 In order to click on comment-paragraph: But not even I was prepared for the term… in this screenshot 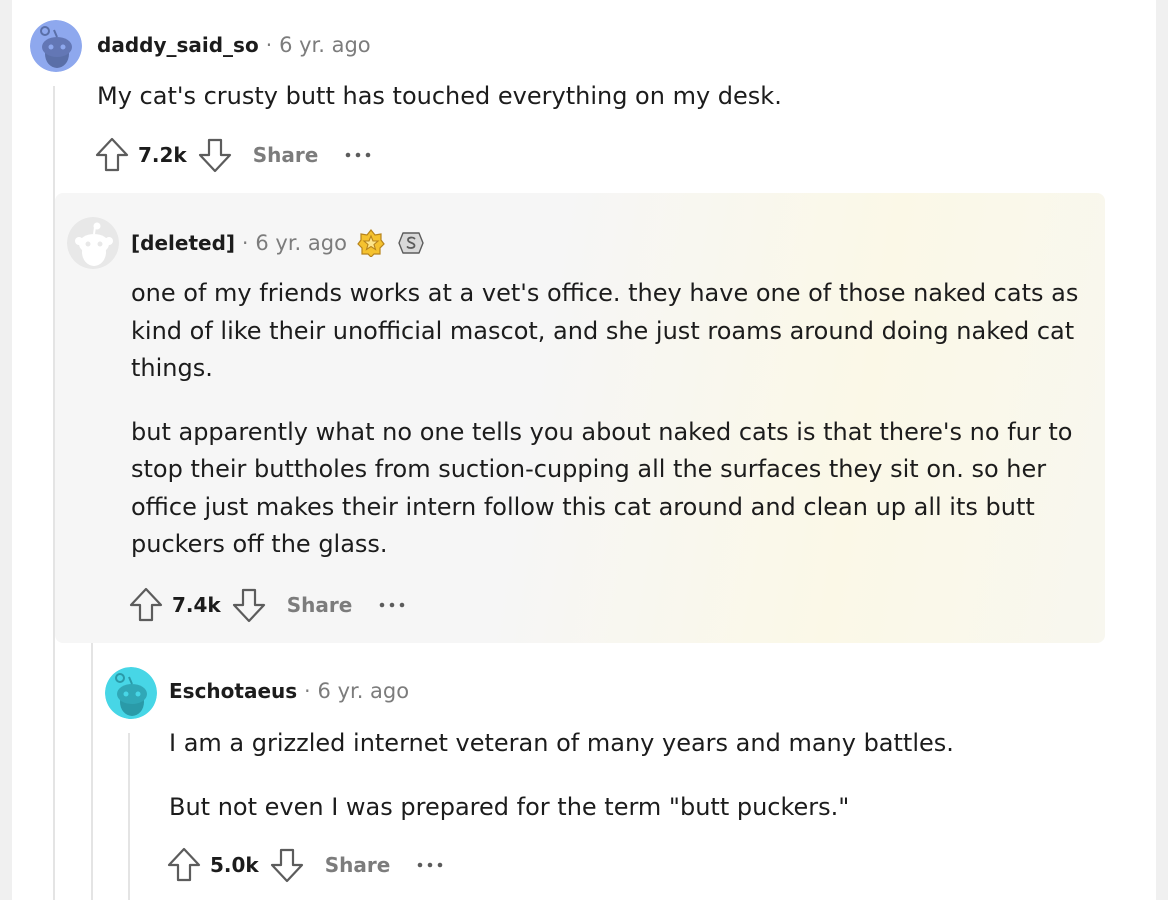, I will do `click(509, 806)`.